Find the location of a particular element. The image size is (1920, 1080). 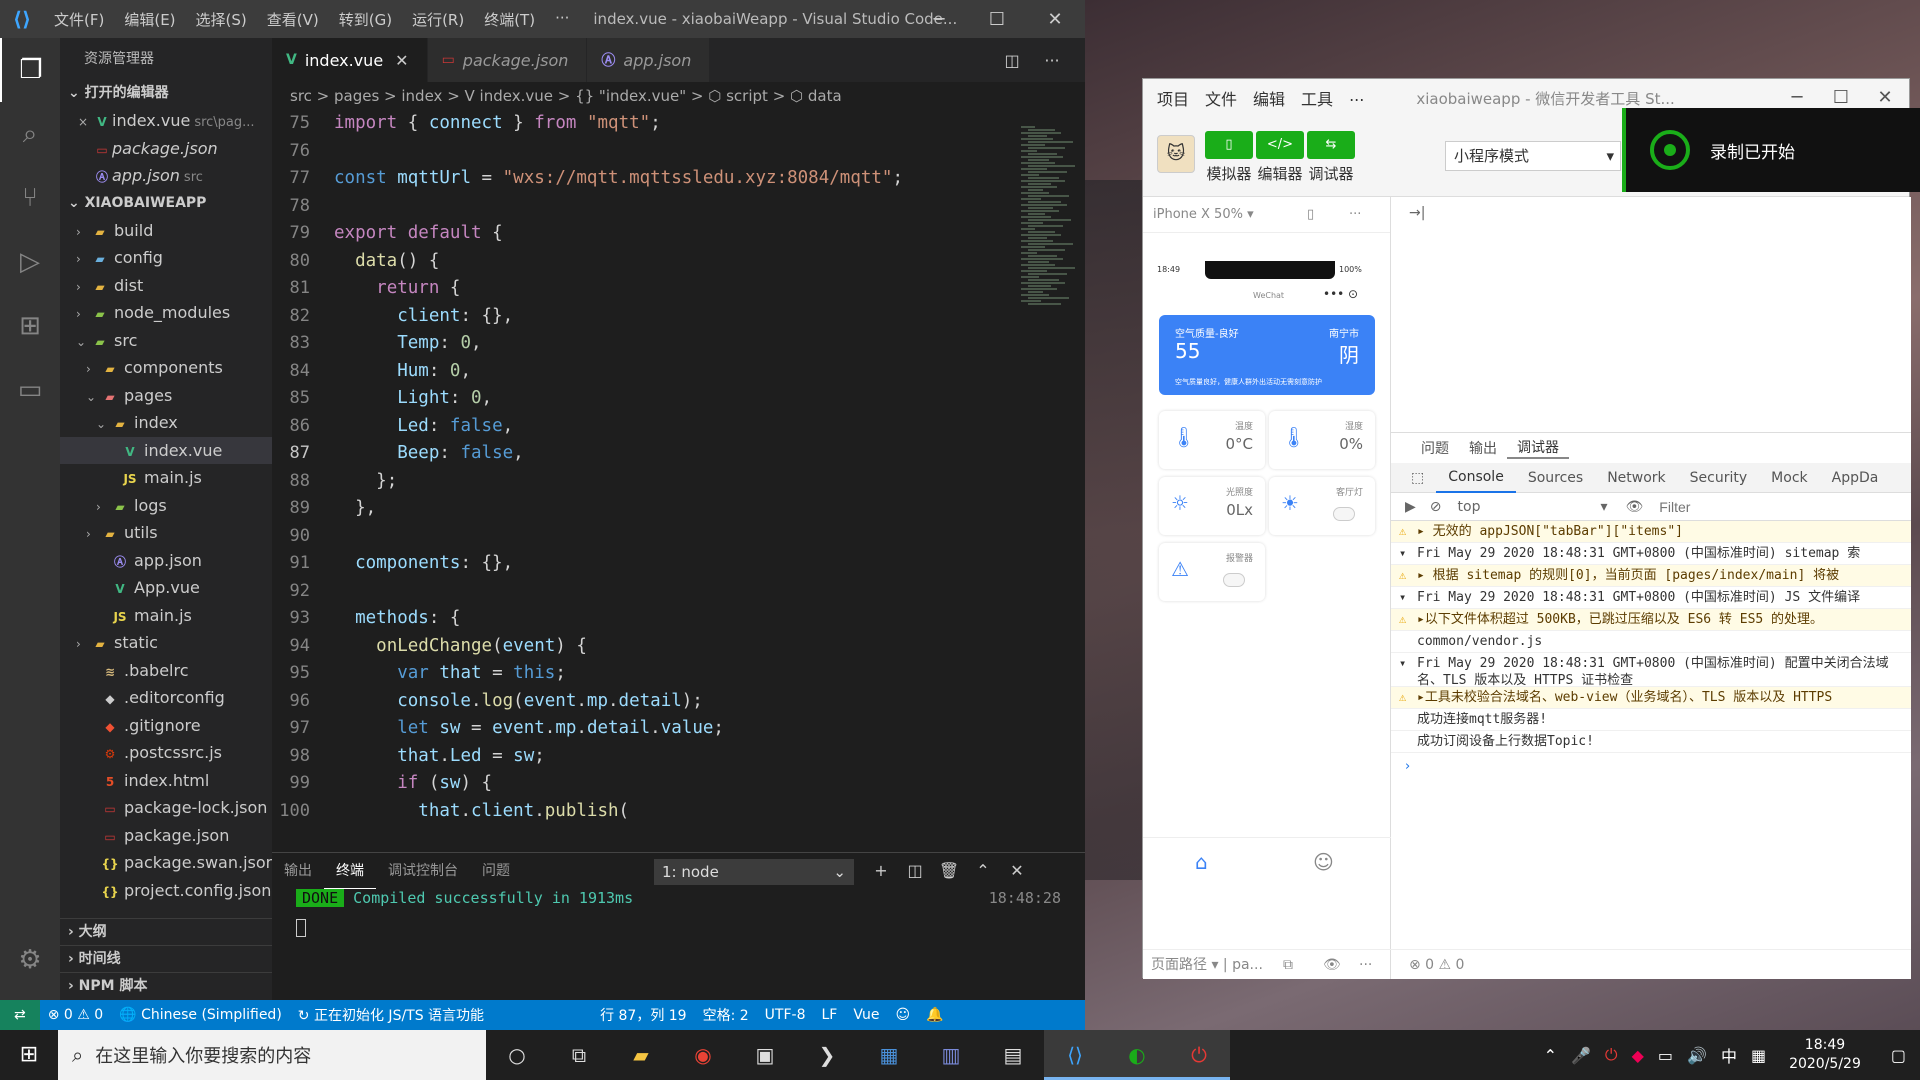

live-expression-eye-icon: 👁 is located at coordinates (1635, 507).